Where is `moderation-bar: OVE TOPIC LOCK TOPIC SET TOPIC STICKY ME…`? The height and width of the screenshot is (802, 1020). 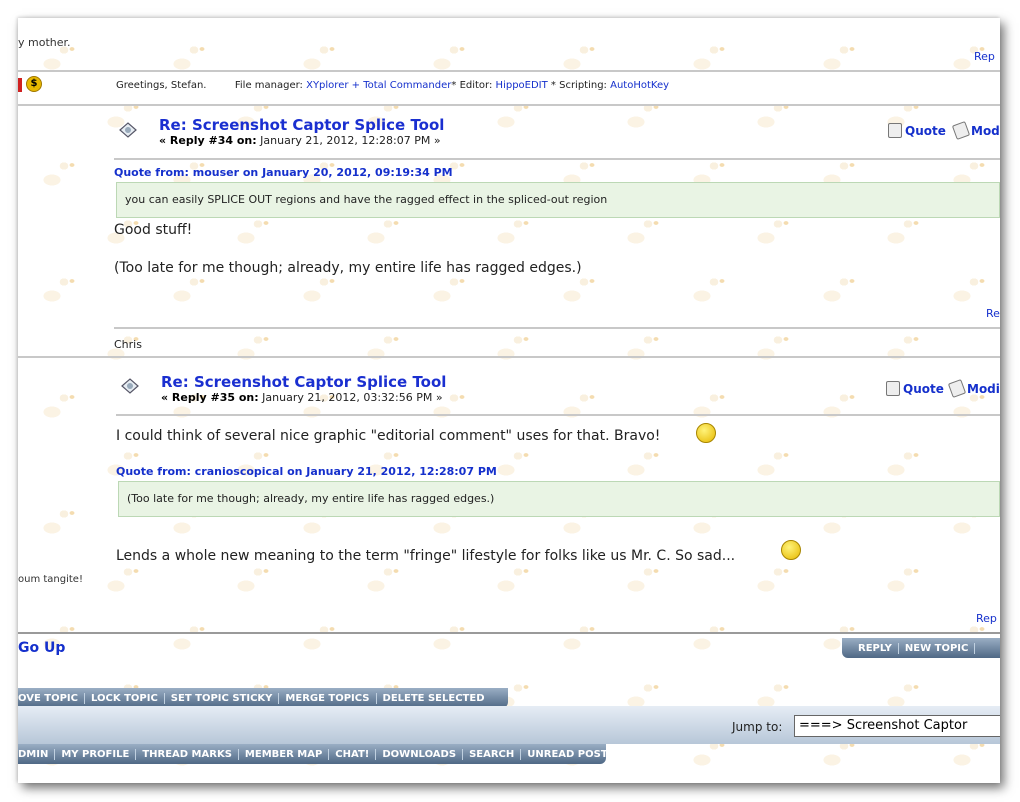 moderation-bar: OVE TOPIC LOCK TOPIC SET TOPIC STICKY ME… is located at coordinates (263, 698).